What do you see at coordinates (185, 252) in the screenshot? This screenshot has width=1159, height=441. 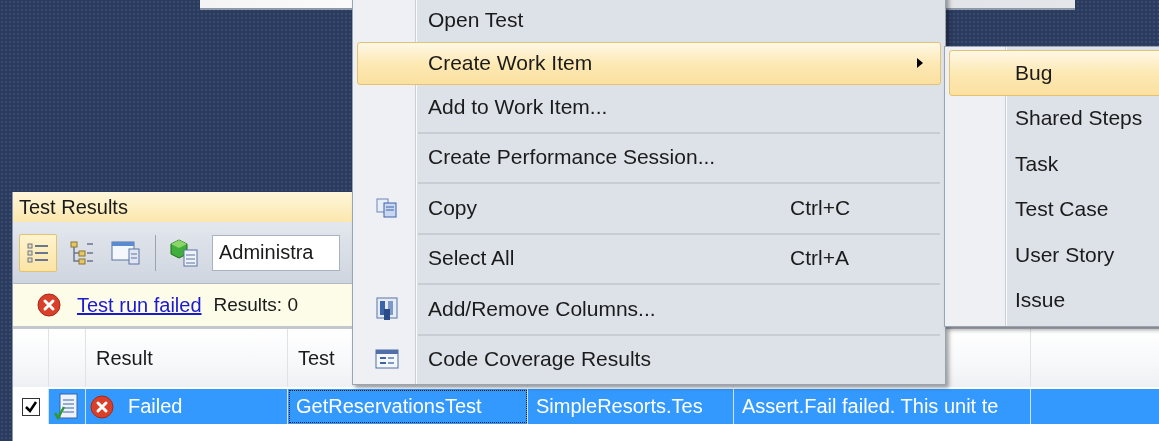 I see `gem-document-icon` at bounding box center [185, 252].